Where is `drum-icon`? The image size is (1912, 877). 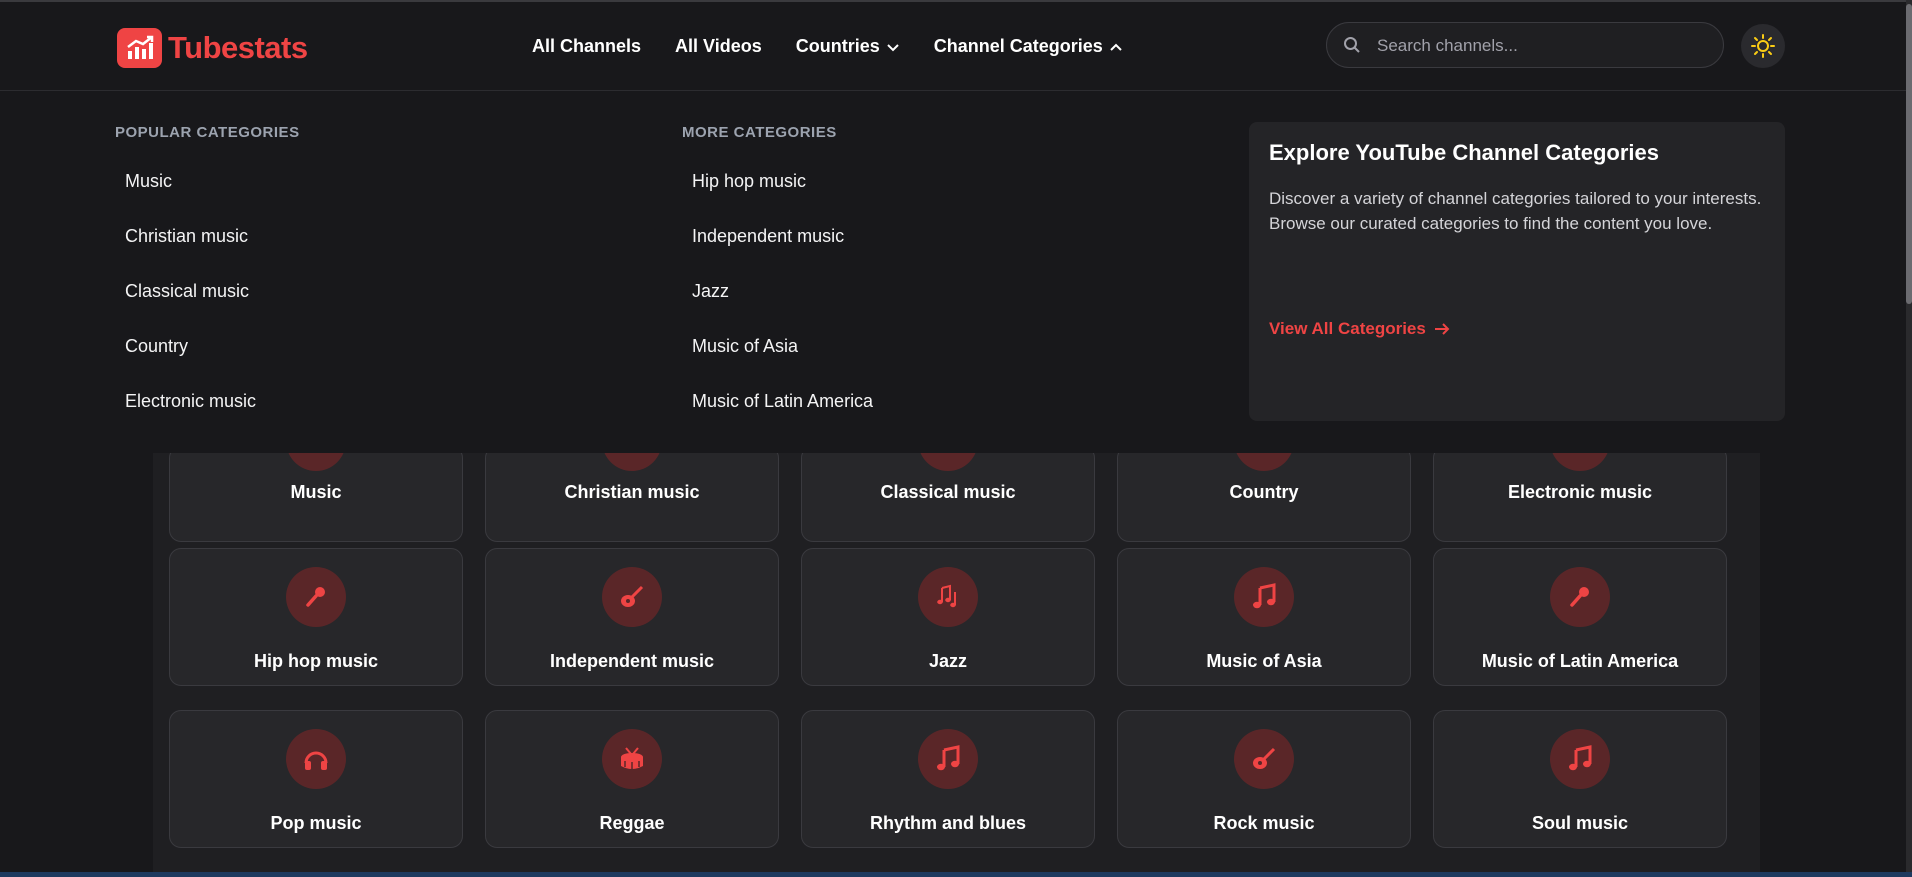
drum-icon is located at coordinates (632, 759).